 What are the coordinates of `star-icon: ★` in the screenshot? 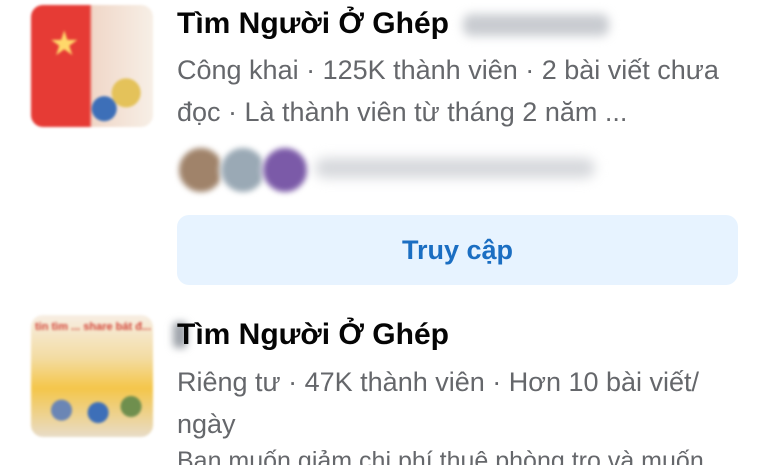 It's located at (64, 44).